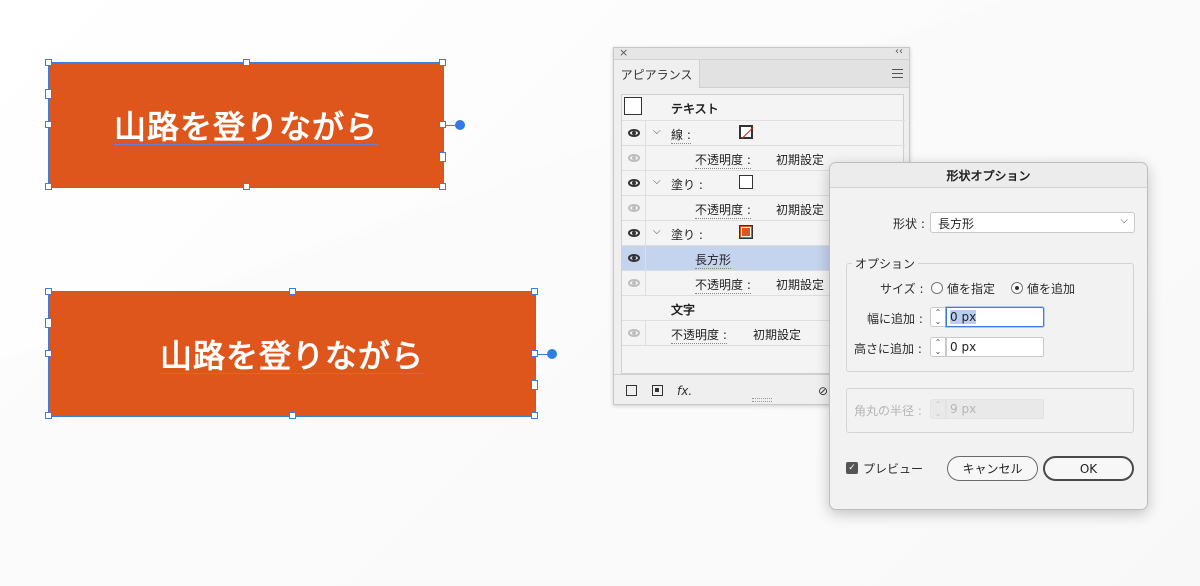 The image size is (1200, 586). What do you see at coordinates (938, 409) in the screenshot?
I see `corner-stepper: ⌃ ⌄` at bounding box center [938, 409].